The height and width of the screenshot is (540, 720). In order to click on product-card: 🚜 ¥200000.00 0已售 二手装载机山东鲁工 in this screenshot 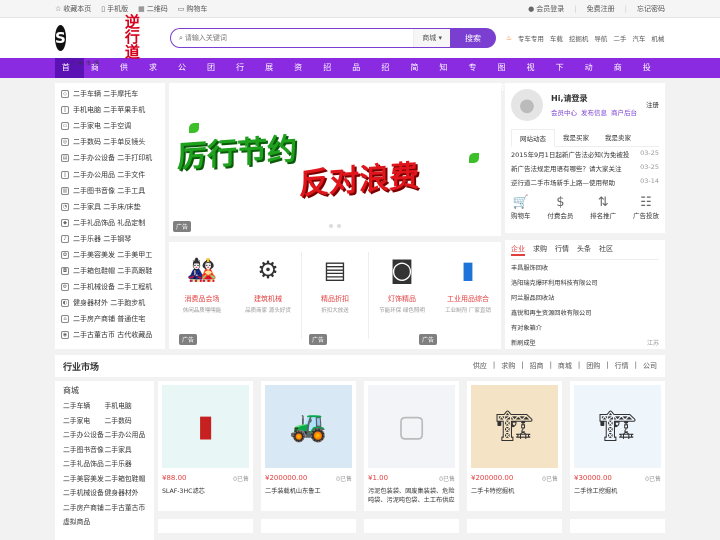, I will do `click(308, 446)`.